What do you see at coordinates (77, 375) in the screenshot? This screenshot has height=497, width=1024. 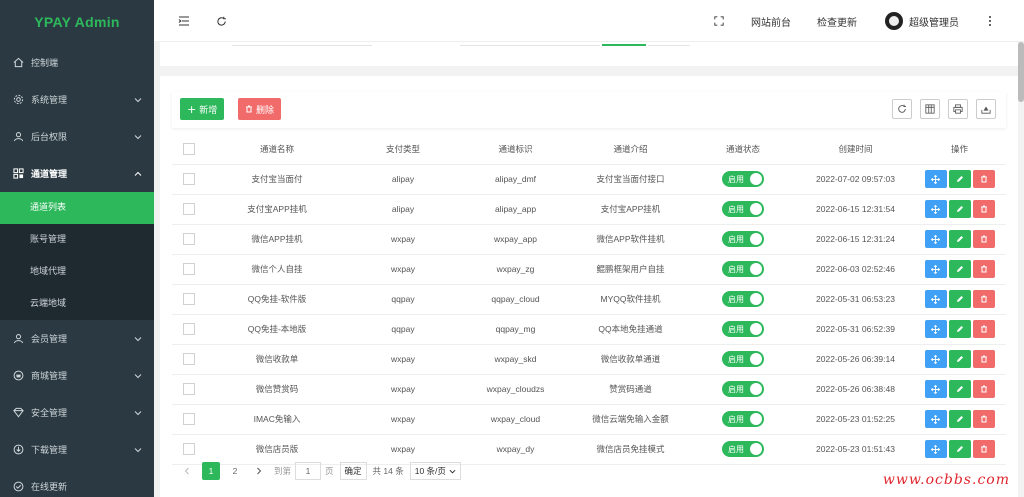 I see `sidebar-item-shop: 商城管理` at bounding box center [77, 375].